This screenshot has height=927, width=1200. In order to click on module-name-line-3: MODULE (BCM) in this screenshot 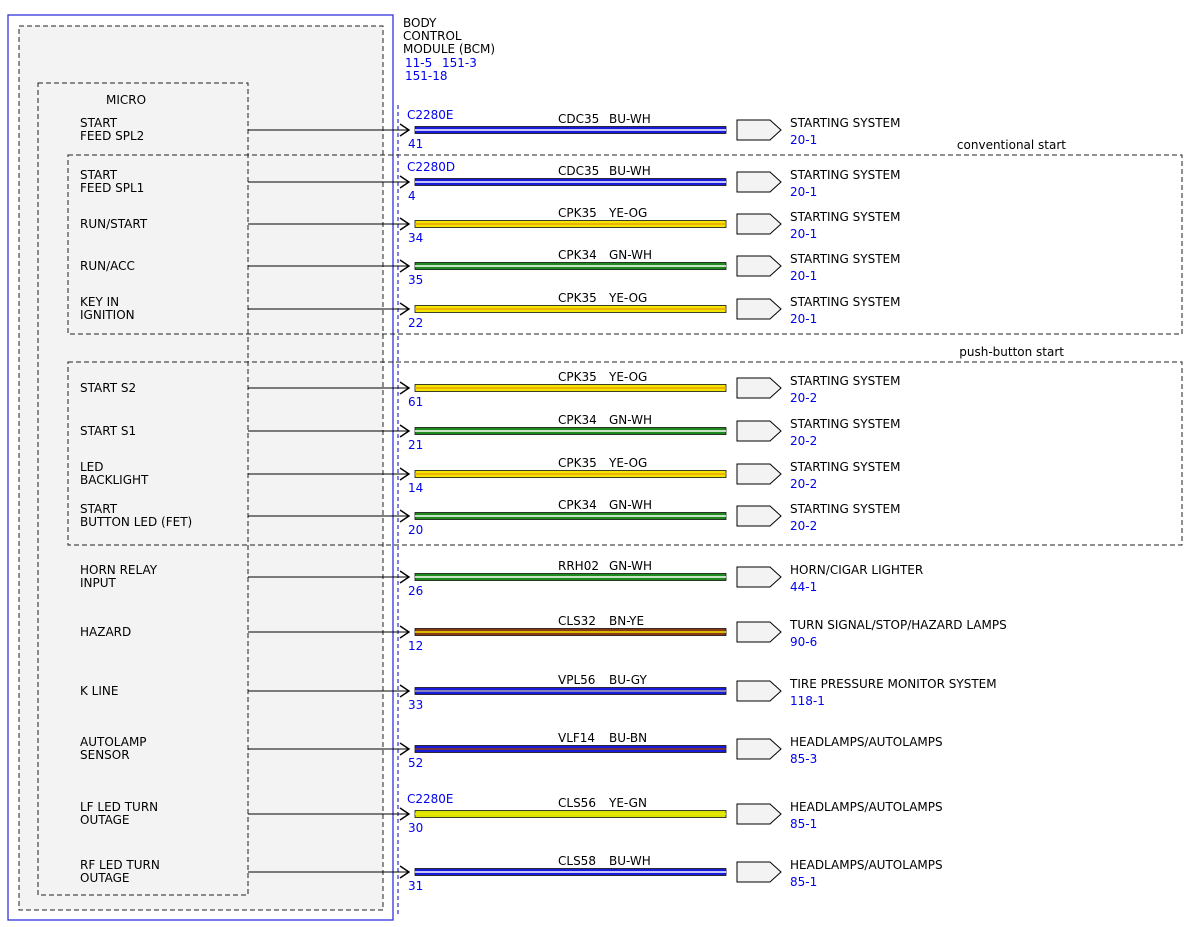, I will do `click(449, 49)`.